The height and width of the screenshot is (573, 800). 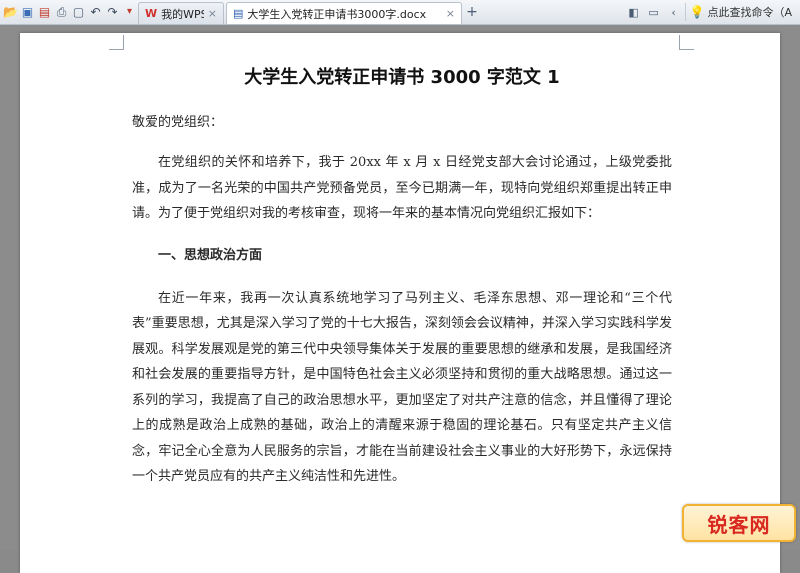 What do you see at coordinates (402, 77) in the screenshot?
I see `document-title: 大学生入党转正申请书 3000 字范文 1` at bounding box center [402, 77].